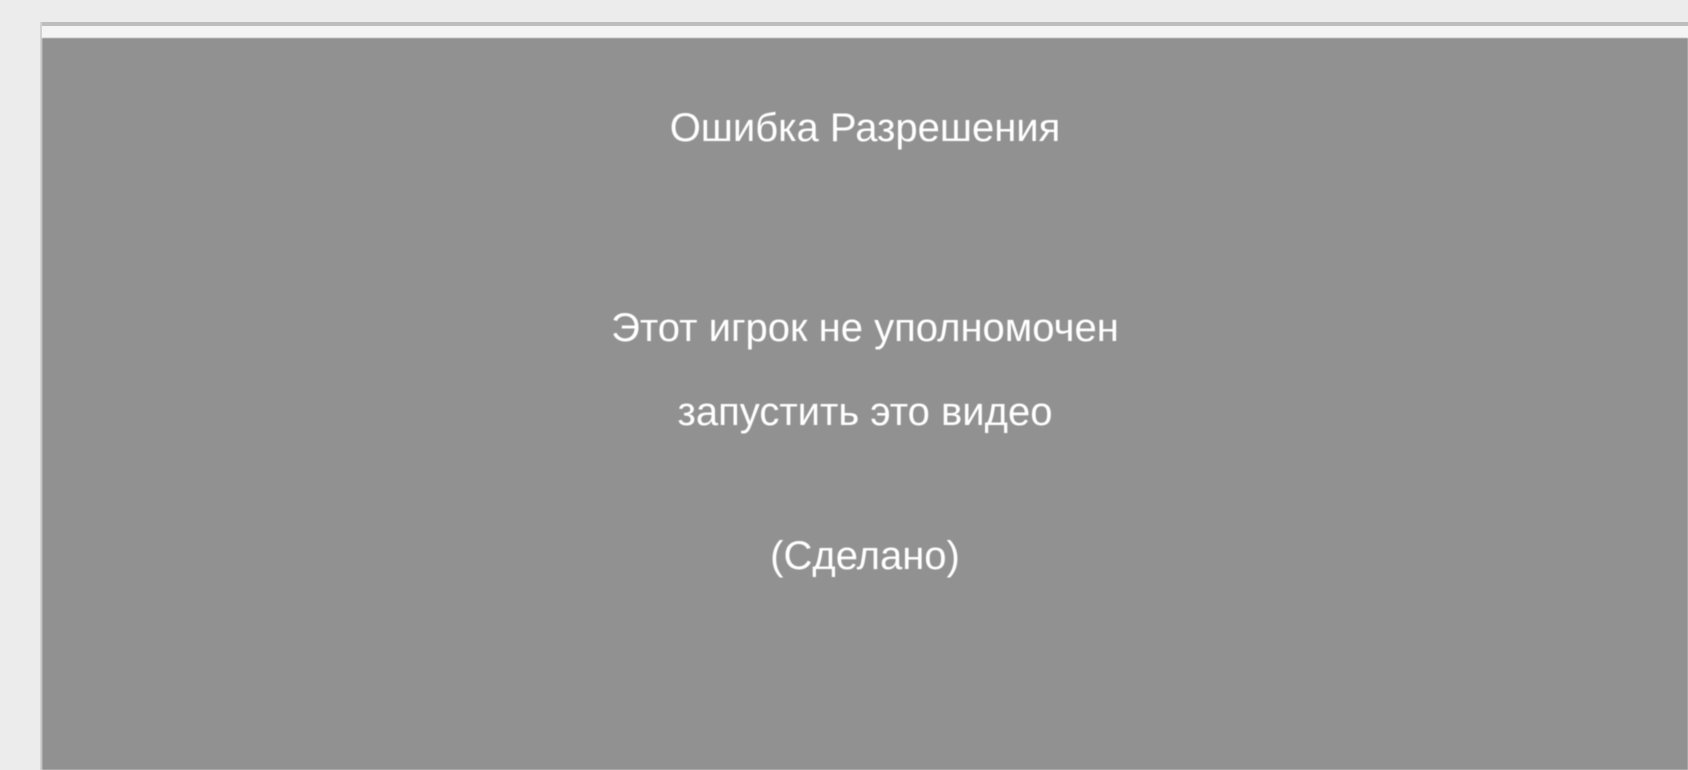 The width and height of the screenshot is (1688, 770). I want to click on done-button: (Сделано), so click(865, 556).